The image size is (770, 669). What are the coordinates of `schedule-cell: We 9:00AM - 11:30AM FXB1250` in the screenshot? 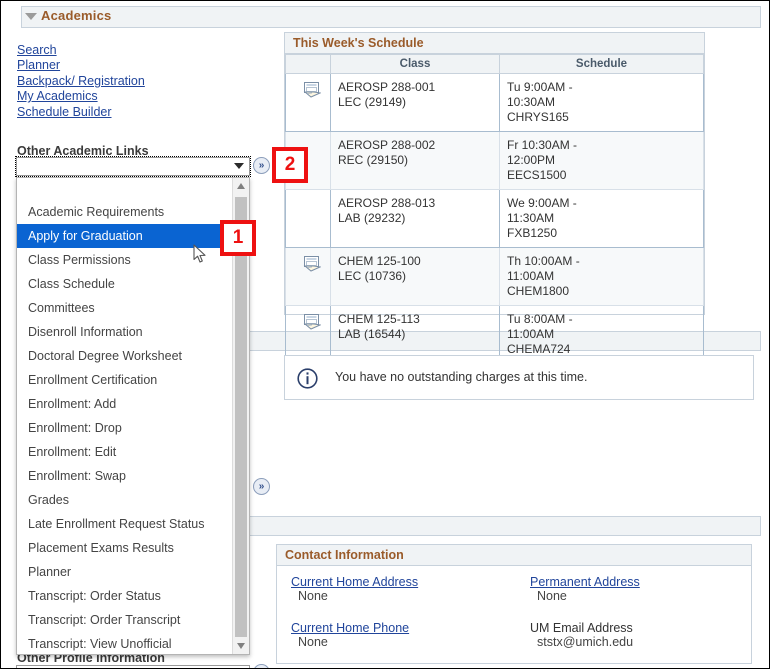 It's located at (601, 218).